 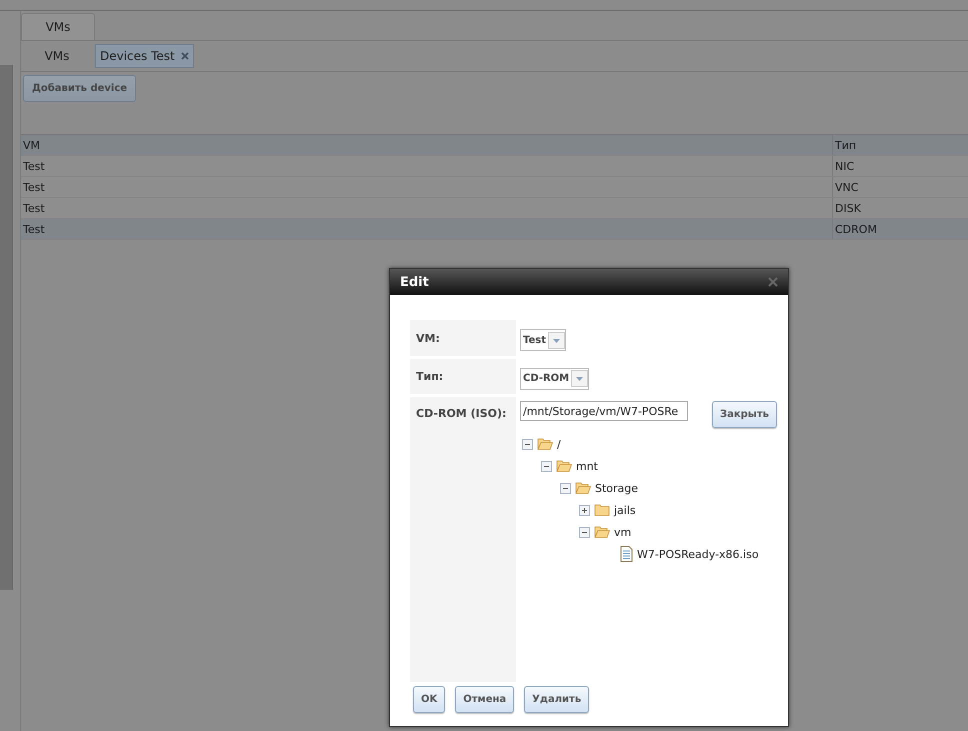 I want to click on tab: Devices Test, so click(x=144, y=56).